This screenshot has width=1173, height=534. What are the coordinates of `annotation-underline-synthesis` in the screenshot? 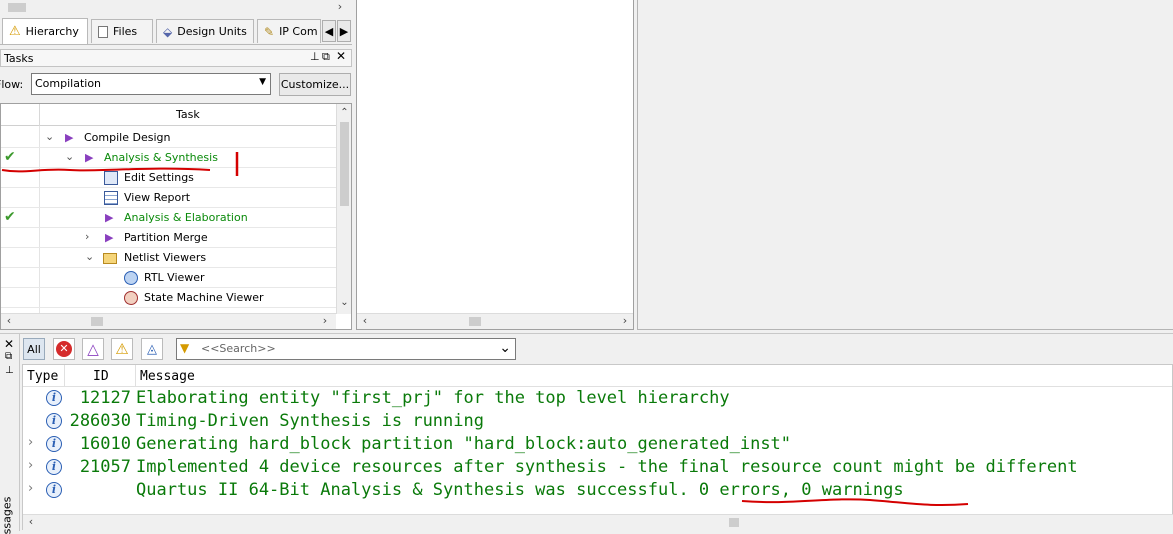 It's located at (106, 170).